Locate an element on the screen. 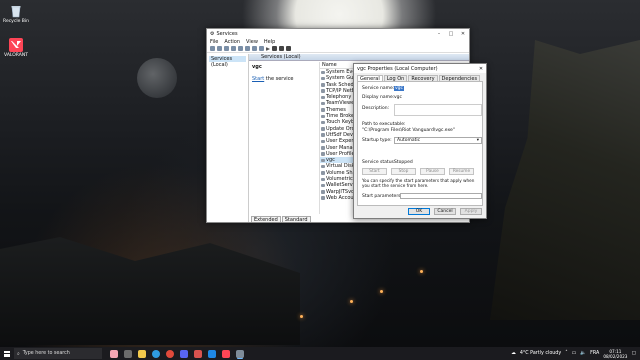 Image resolution: width=640 pixels, height=360 pixels. restart-service-icon is located at coordinates (288, 48).